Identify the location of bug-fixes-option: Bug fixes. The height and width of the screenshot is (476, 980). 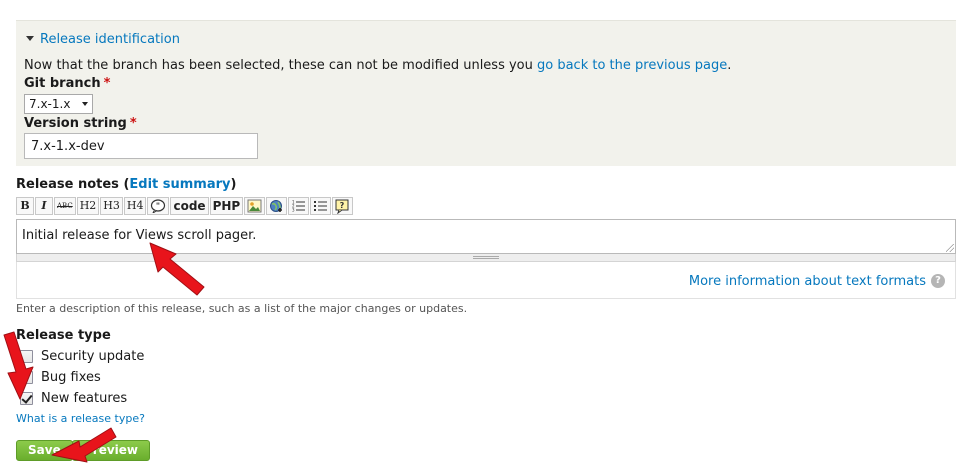
(60, 377).